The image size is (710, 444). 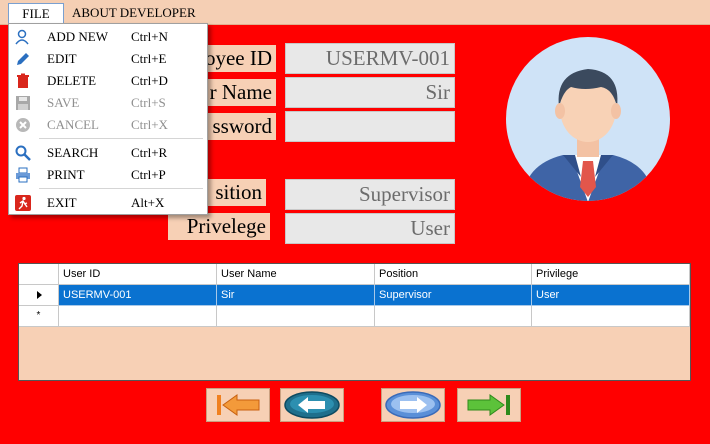 I want to click on cell-privilege: User, so click(x=611, y=295).